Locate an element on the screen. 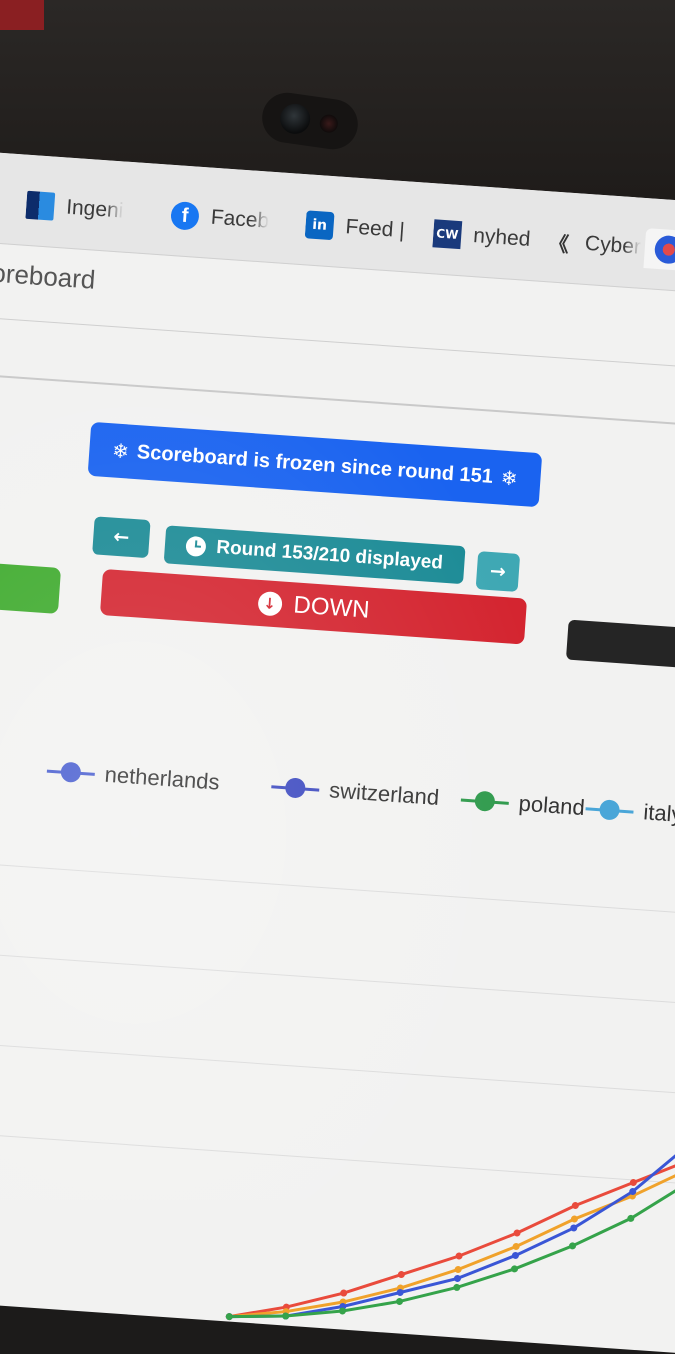 This screenshot has height=1354, width=675. webcam is located at coordinates (310, 121).